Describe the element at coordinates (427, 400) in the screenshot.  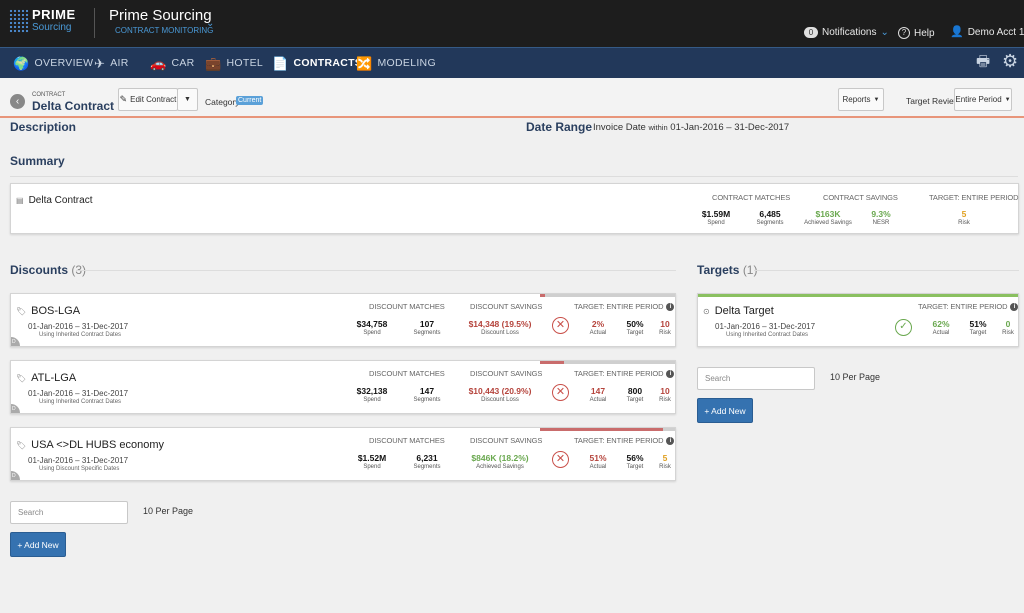
I see `discount-segments-label: Segments` at that location.